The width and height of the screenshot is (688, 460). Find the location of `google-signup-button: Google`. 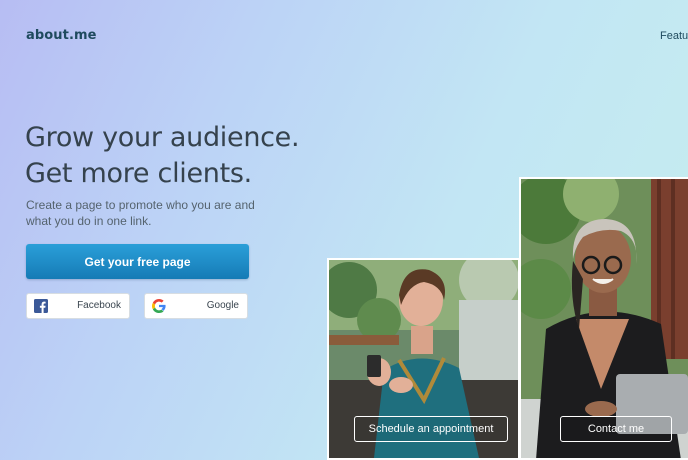

google-signup-button: Google is located at coordinates (196, 306).